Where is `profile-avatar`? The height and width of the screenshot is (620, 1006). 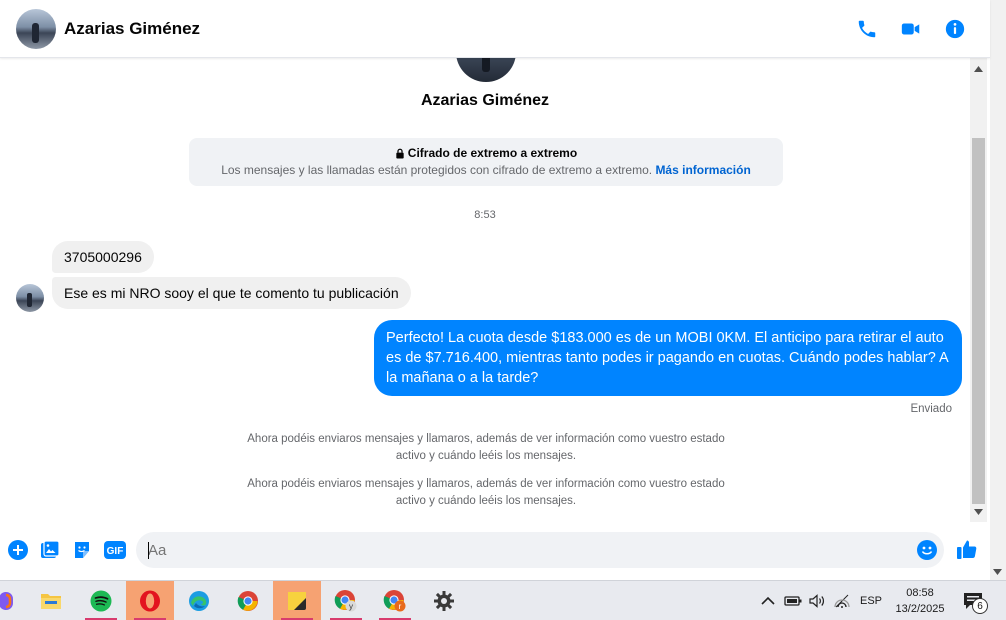
profile-avatar is located at coordinates (486, 70).